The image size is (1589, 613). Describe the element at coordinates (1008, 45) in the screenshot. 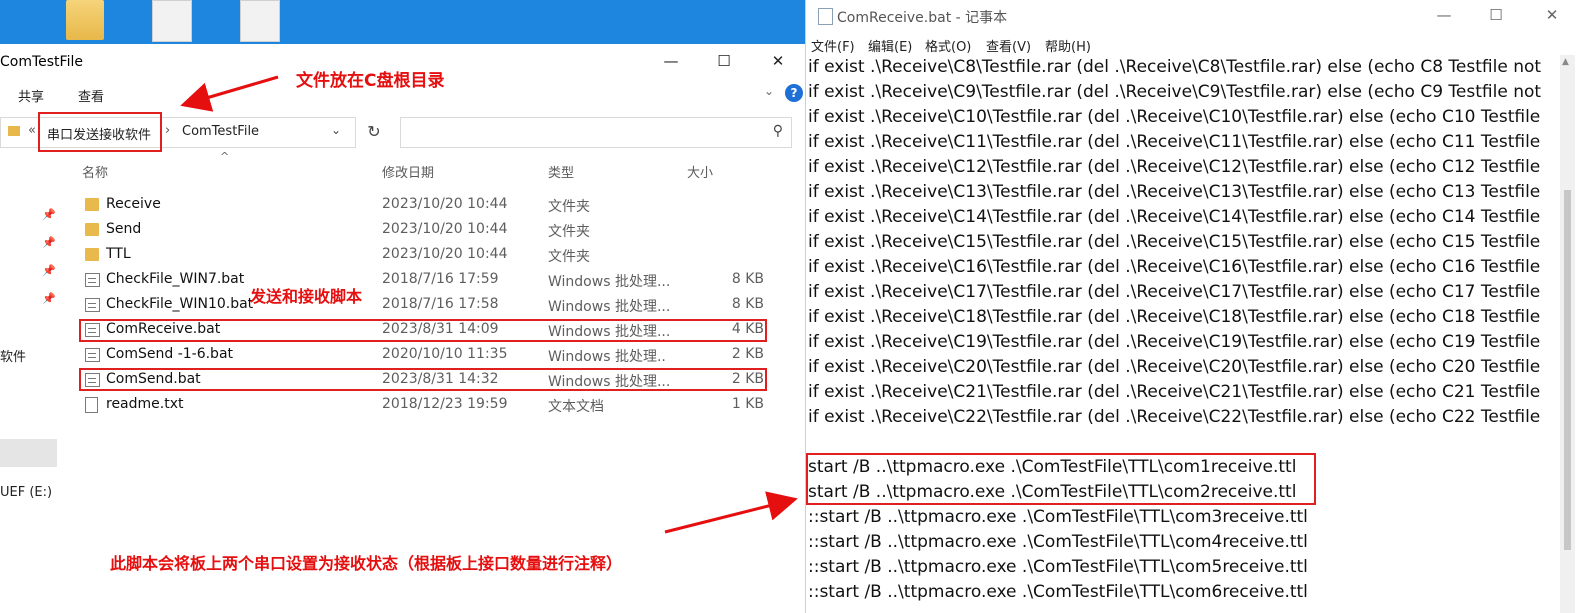

I see `menu-view: 查看(V)` at that location.